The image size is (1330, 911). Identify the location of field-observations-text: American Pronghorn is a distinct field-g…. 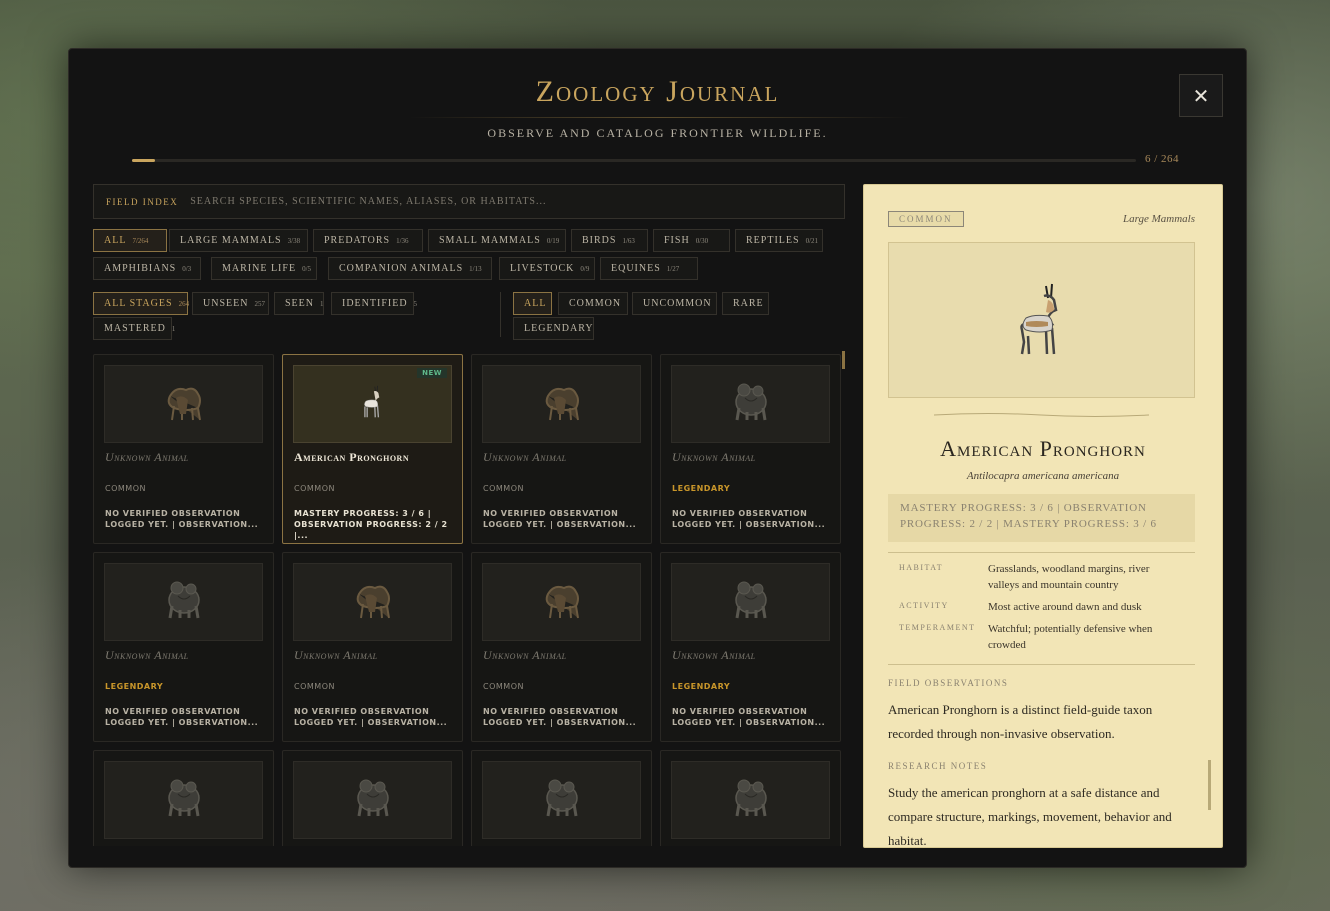
(1020, 721).